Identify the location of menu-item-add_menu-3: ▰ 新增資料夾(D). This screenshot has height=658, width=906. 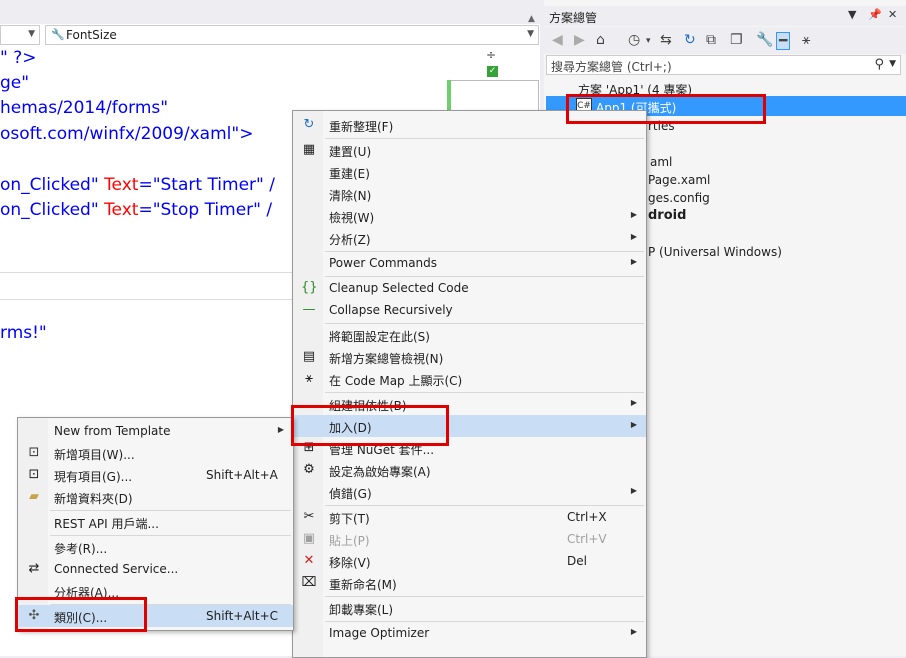
(155, 497).